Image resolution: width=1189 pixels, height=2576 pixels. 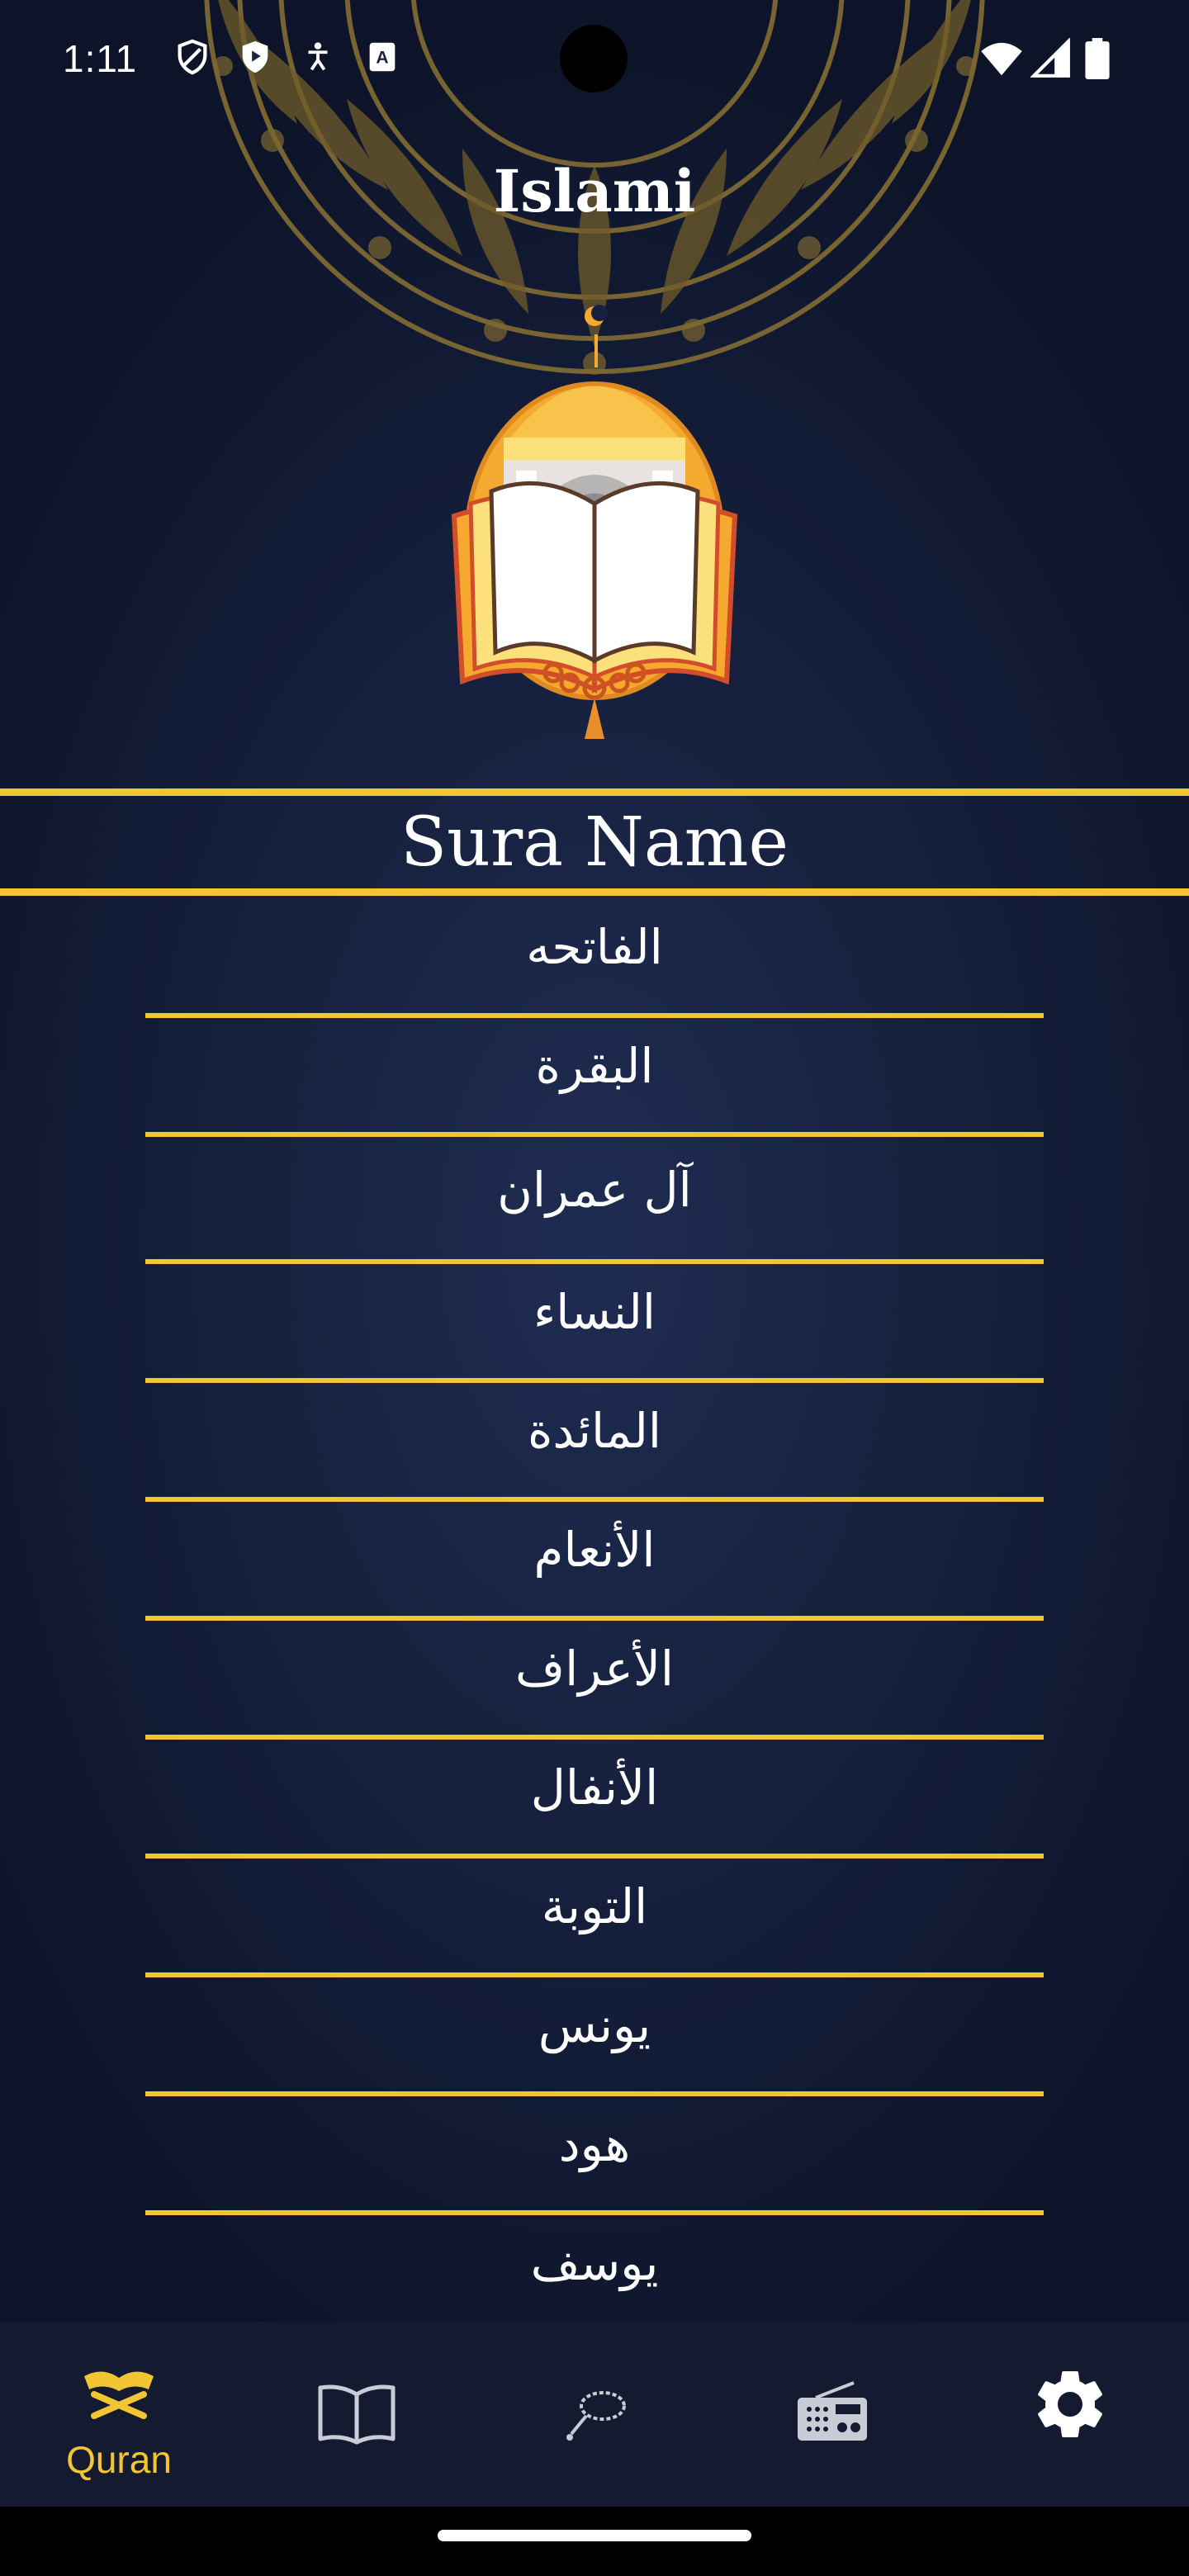 I want to click on app-title: Islami, so click(x=594, y=191).